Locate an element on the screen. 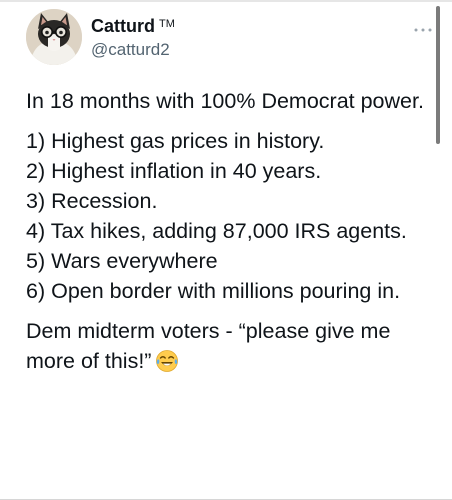 The width and height of the screenshot is (452, 500). author-names: Catturd TM @catturd2 is located at coordinates (133, 38).